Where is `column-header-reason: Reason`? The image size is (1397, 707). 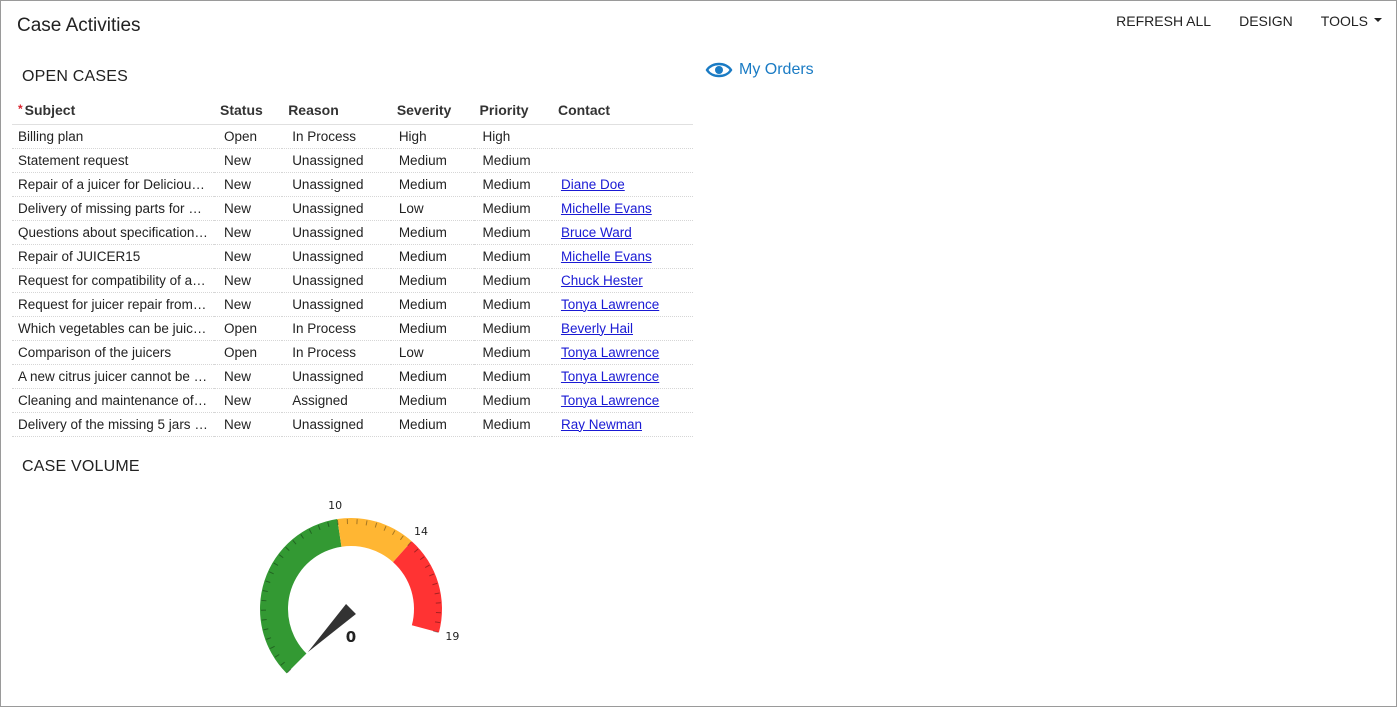
column-header-reason: Reason is located at coordinates (336, 111).